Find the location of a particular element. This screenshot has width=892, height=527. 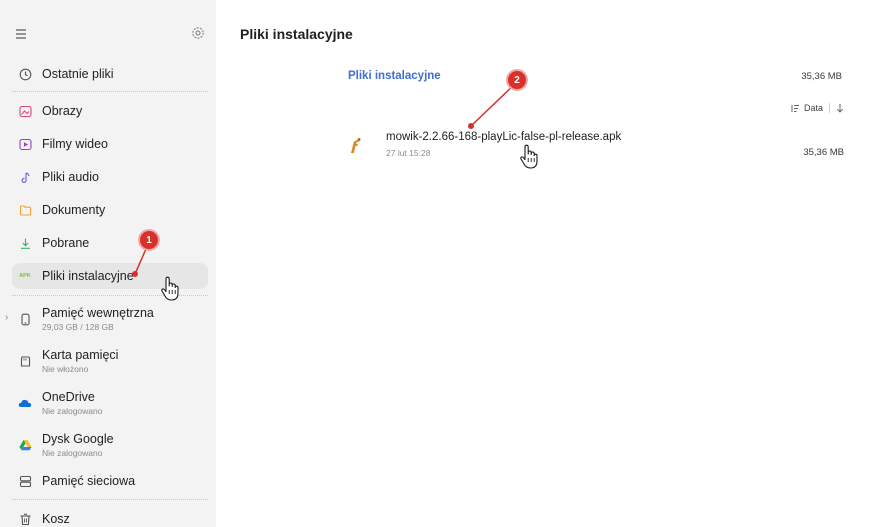

google-drive-icon is located at coordinates (25, 445).